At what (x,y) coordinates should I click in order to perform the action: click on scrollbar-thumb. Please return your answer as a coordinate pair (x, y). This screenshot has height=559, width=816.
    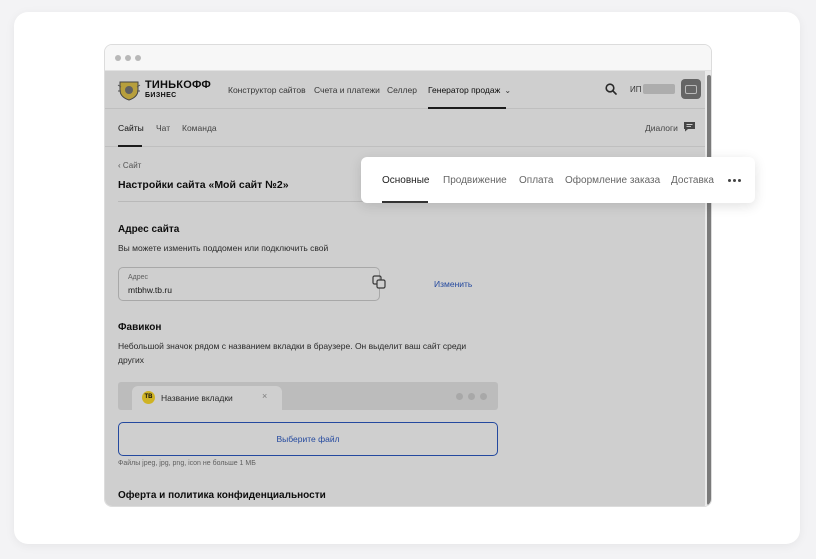
    Looking at the image, I should click on (709, 290).